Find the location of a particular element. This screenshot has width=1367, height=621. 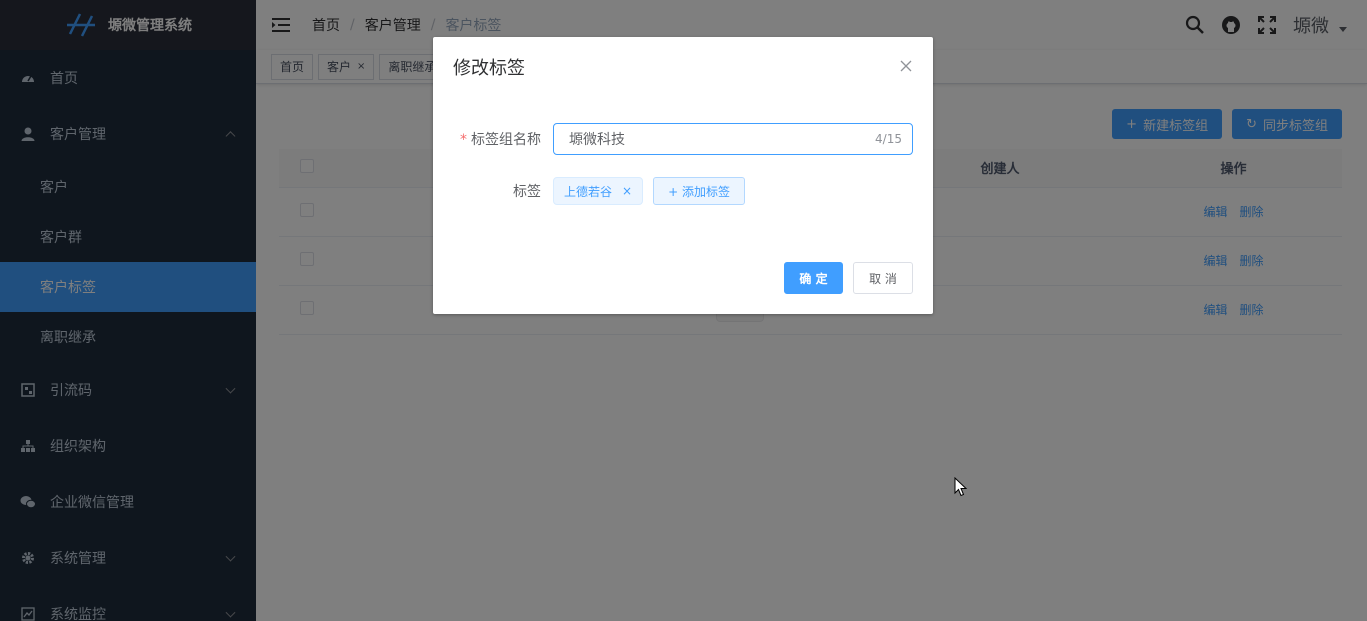

dialog-header: 修改标签 is located at coordinates (683, 65).